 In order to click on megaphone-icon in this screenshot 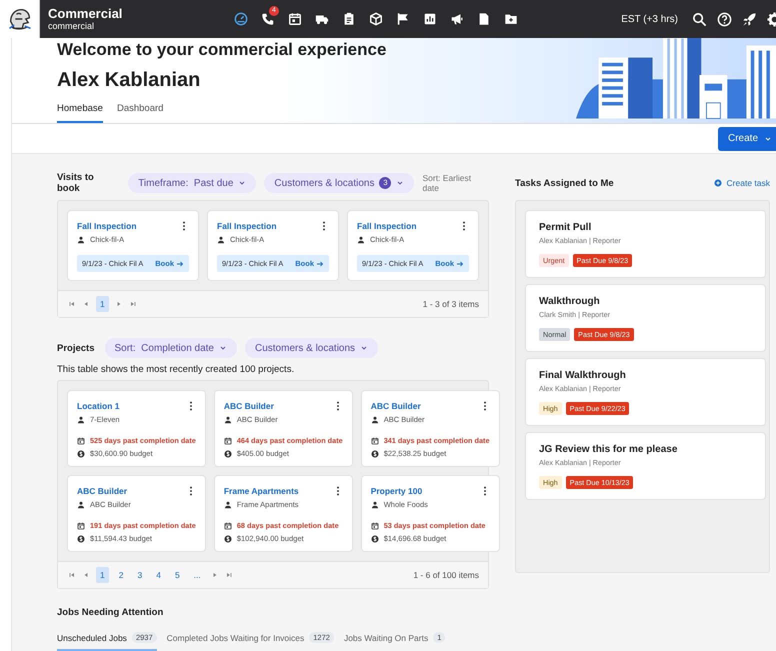, I will do `click(457, 19)`.